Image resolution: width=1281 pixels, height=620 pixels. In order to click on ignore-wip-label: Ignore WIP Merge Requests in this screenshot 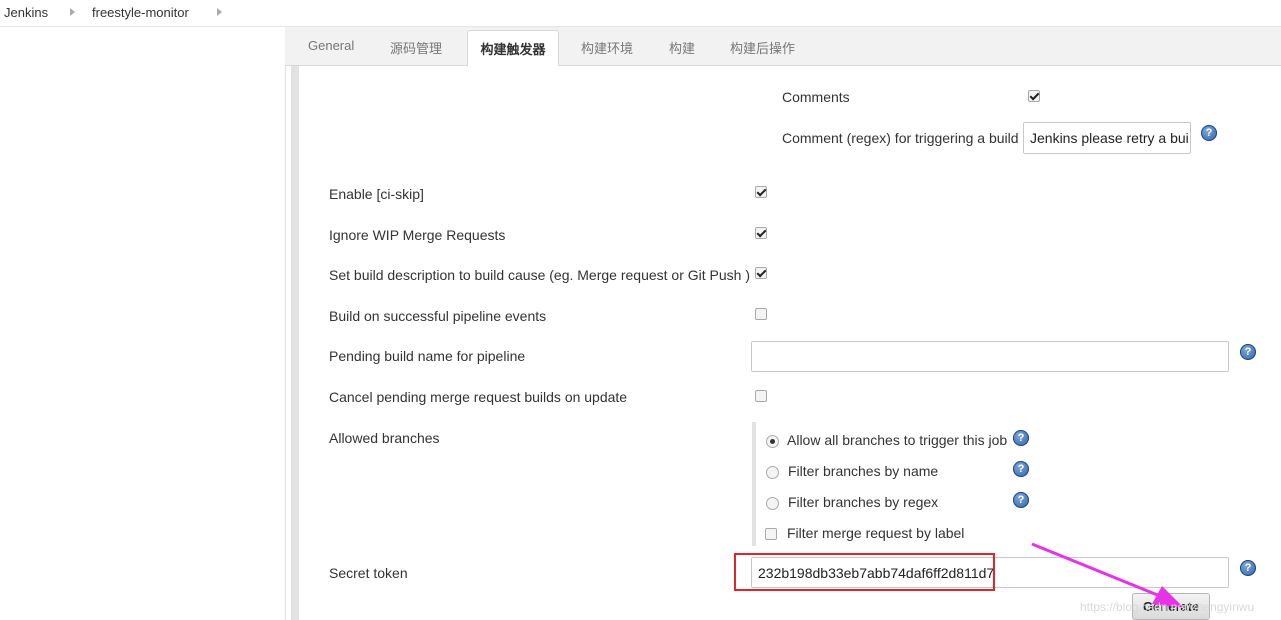, I will do `click(417, 235)`.